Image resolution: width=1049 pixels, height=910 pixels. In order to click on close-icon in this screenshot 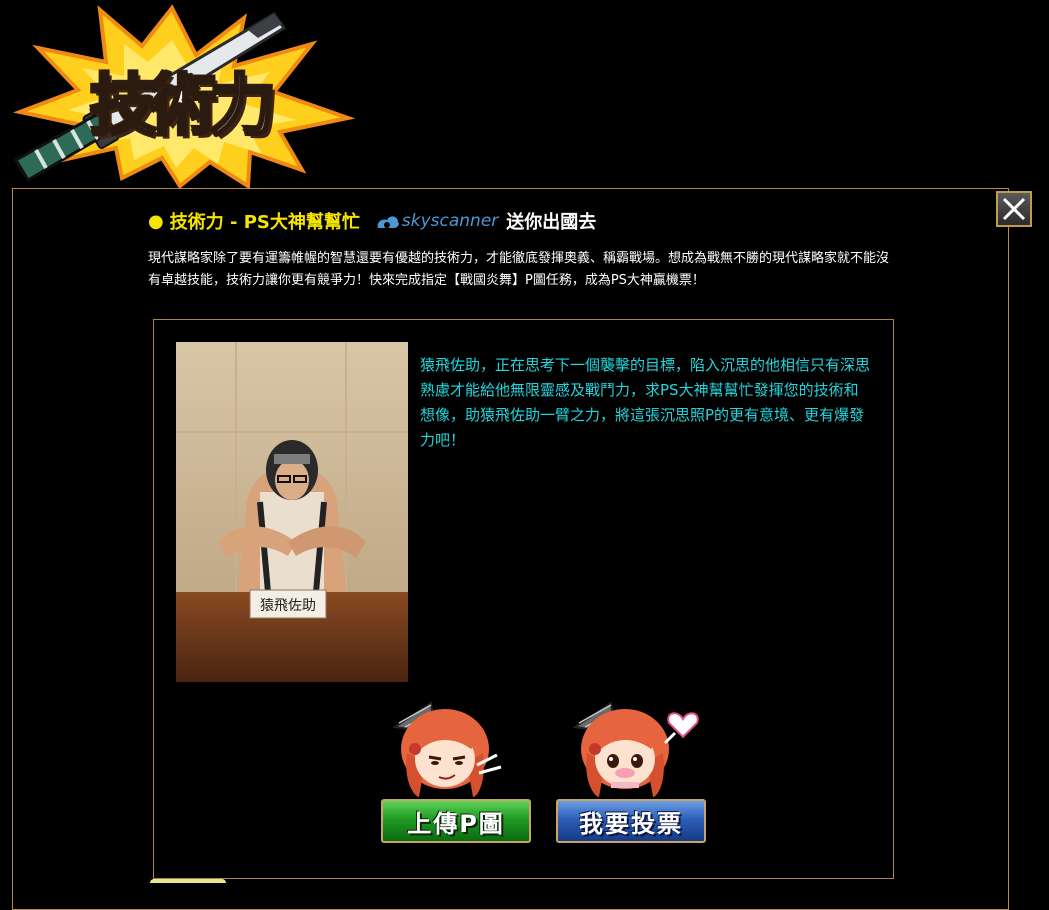, I will do `click(1014, 209)`.